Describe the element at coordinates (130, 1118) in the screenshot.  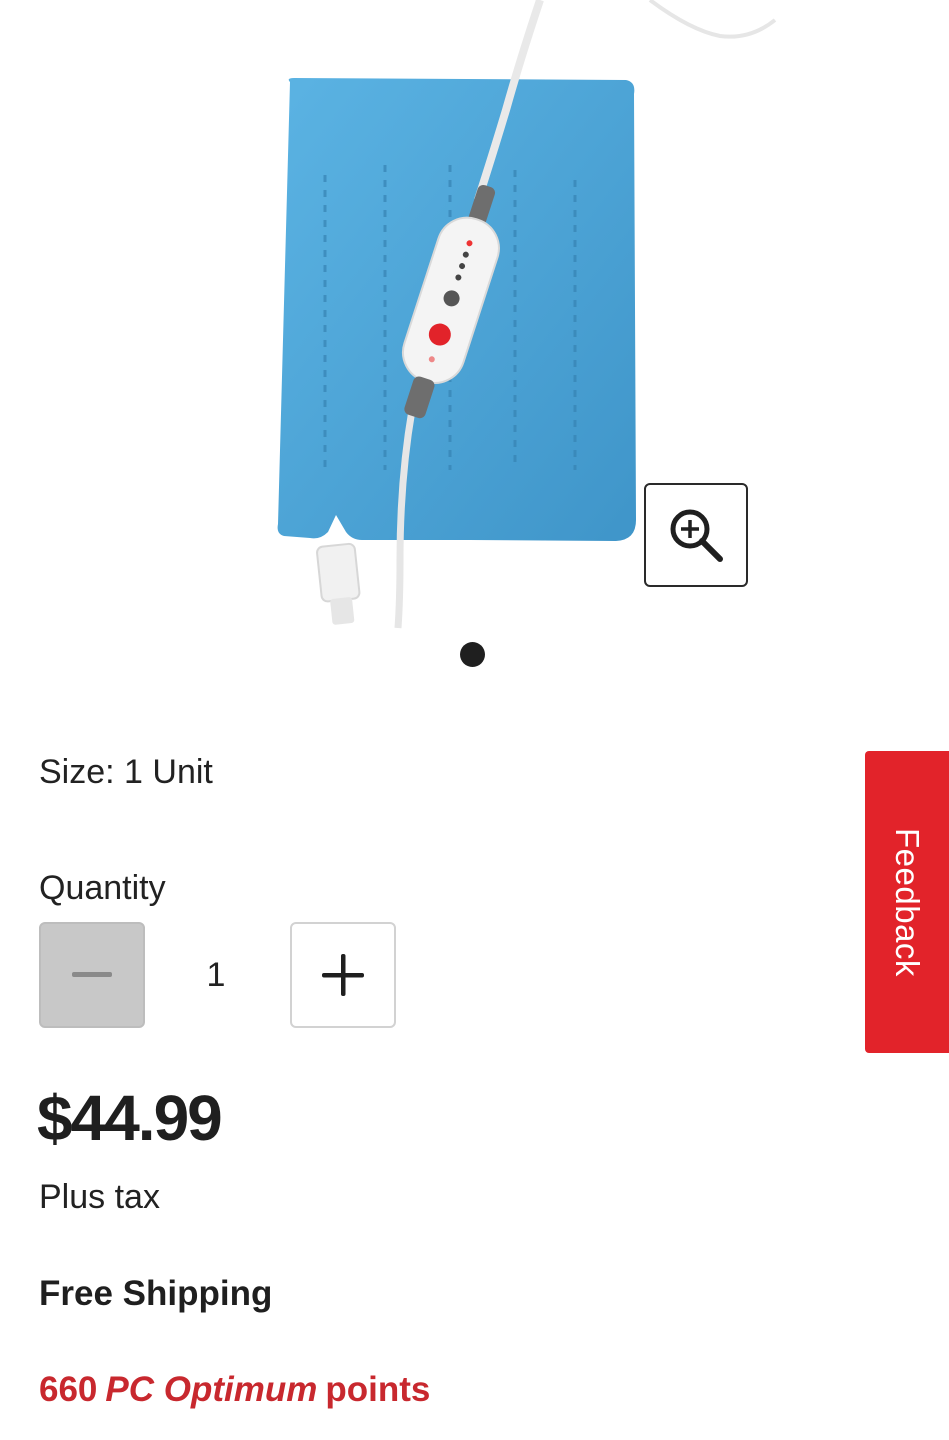
I see `price: $44.99` at that location.